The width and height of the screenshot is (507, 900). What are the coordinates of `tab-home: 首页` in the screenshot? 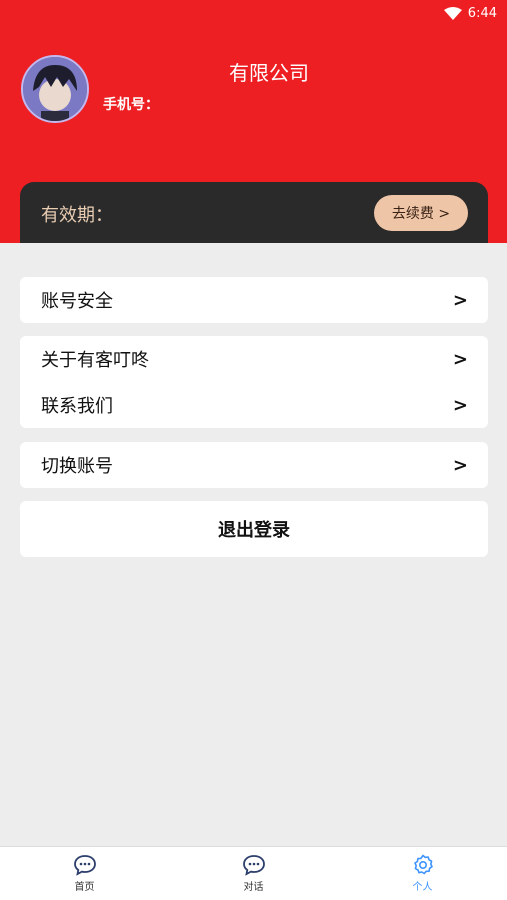 It's located at (84, 873).